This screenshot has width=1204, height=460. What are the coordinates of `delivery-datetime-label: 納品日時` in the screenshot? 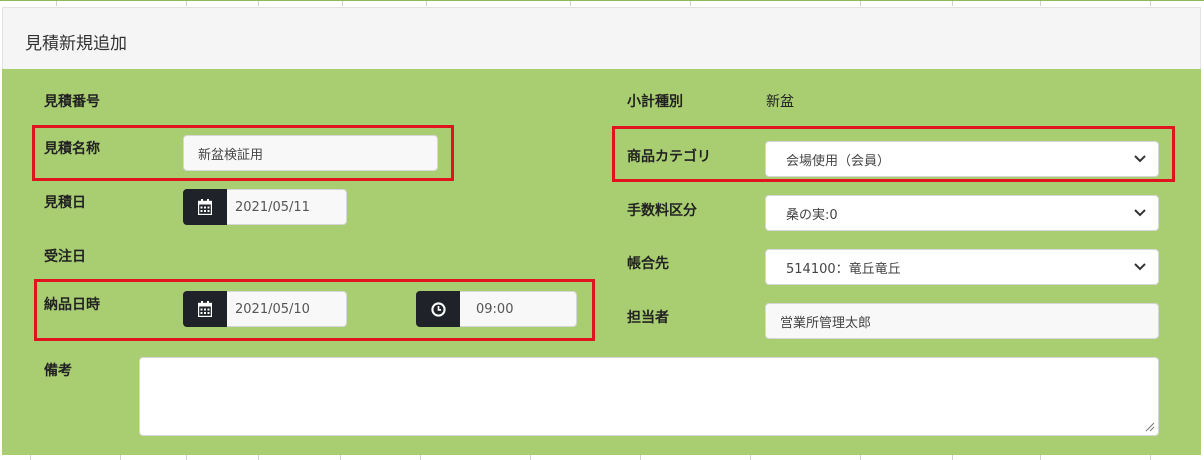 It's located at (72, 305).